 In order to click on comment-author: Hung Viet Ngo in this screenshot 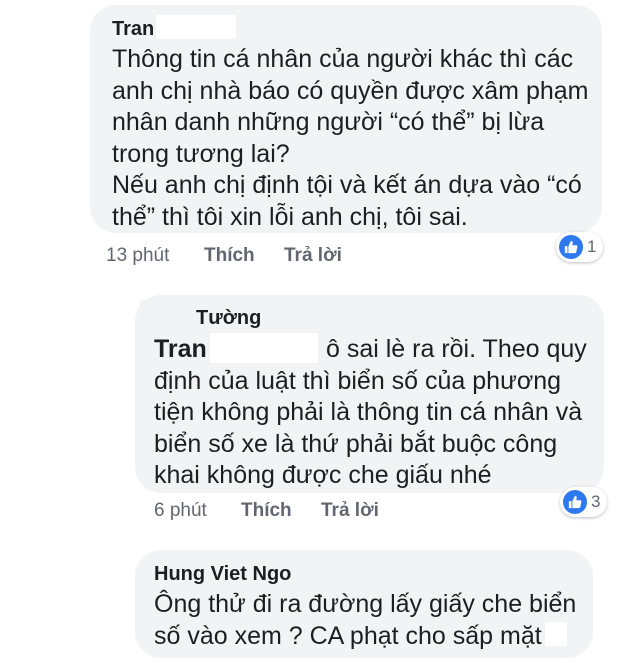, I will do `click(222, 574)`.